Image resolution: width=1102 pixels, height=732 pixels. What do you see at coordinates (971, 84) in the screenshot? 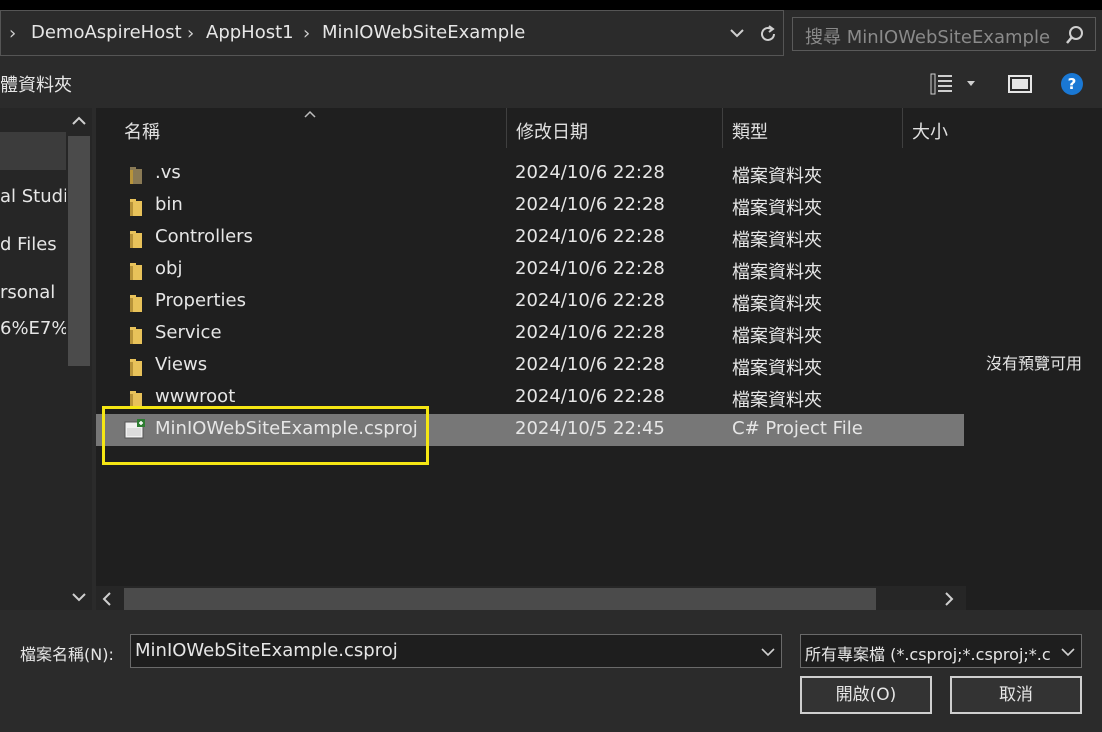
I see `caret-down-icon` at bounding box center [971, 84].